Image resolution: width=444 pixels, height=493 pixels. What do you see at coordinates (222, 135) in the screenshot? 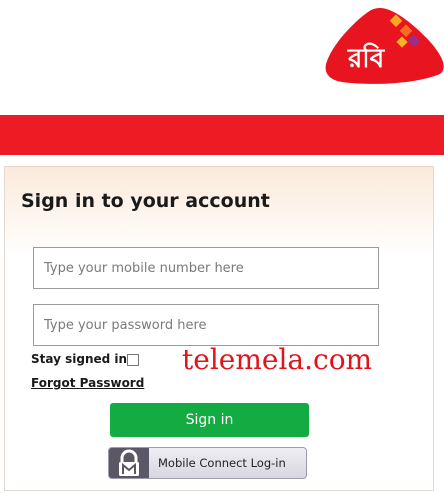
I see `header-band` at bounding box center [222, 135].